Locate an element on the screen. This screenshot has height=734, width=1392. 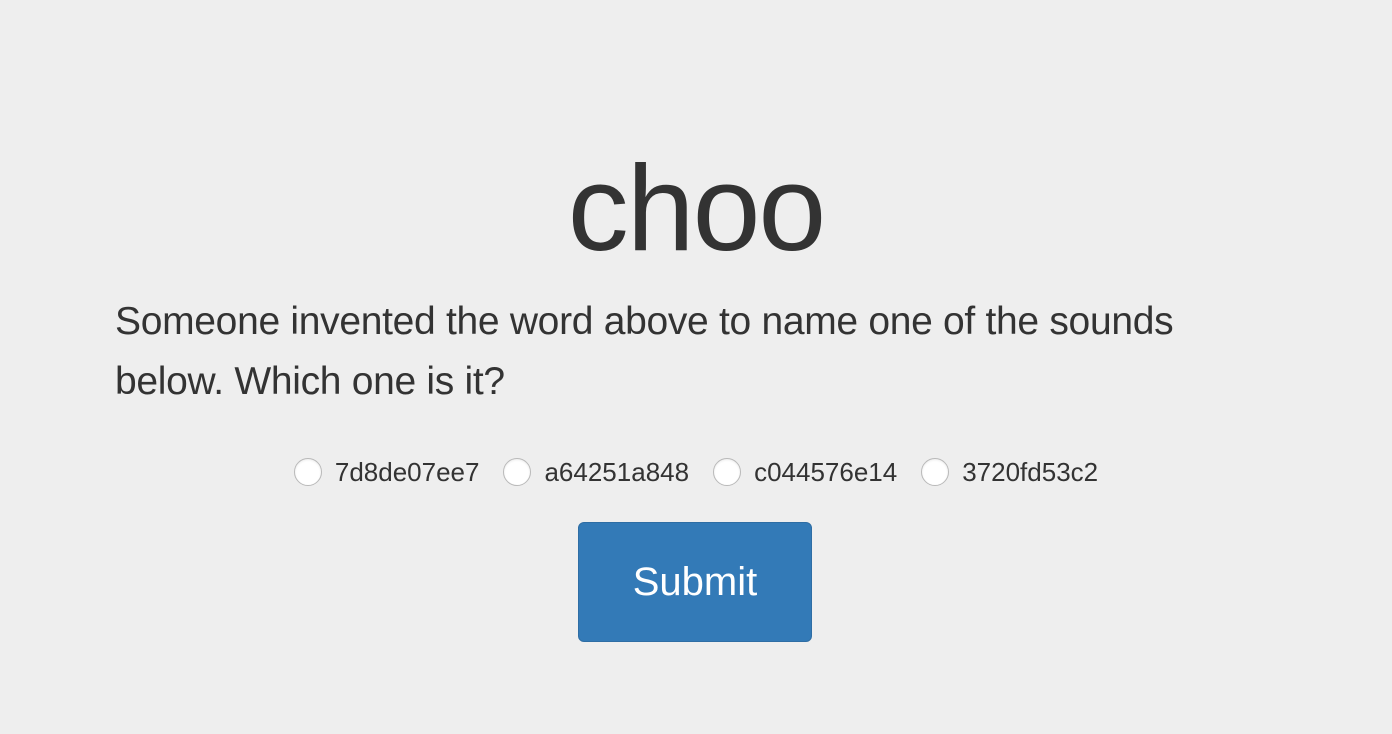
sound-option-3: c044576e14 is located at coordinates (805, 472).